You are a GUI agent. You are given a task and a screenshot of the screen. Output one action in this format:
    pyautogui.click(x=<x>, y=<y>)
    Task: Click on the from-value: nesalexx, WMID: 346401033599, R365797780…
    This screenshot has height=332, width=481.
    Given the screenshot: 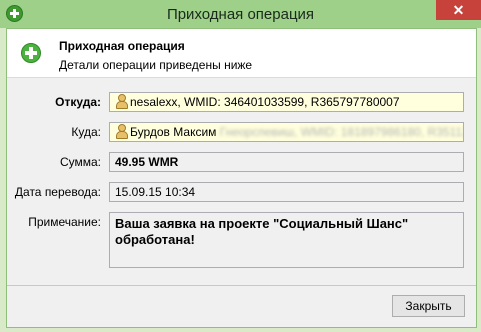 What is the action you would take?
    pyautogui.click(x=265, y=102)
    